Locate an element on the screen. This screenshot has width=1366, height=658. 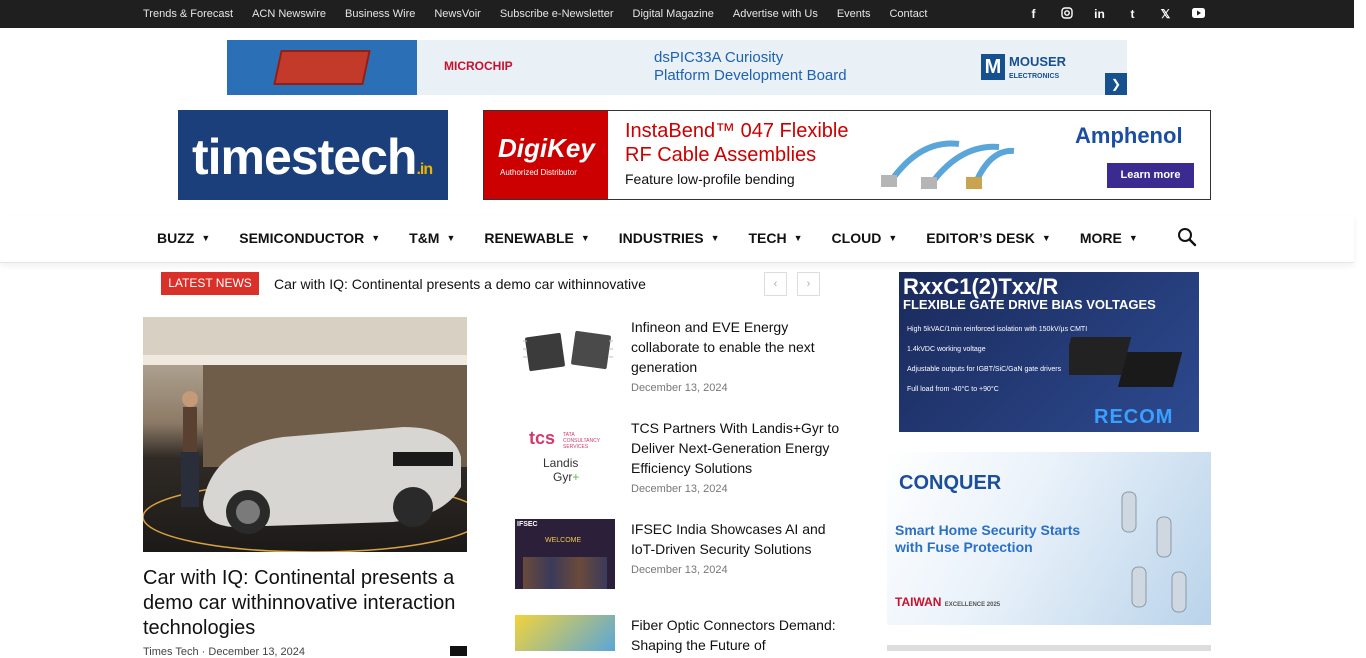
instagram-icon is located at coordinates (1066, 14).